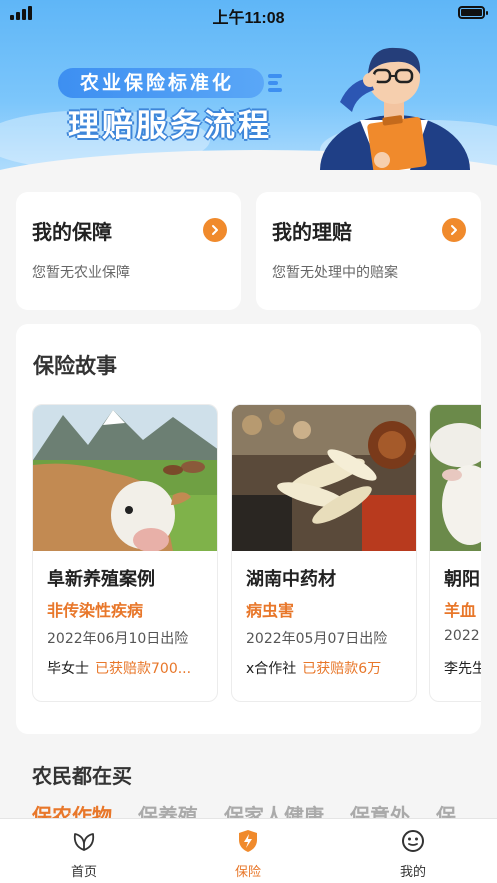  What do you see at coordinates (95, 610) in the screenshot?
I see `story-tag: 非传染性疾病` at bounding box center [95, 610].